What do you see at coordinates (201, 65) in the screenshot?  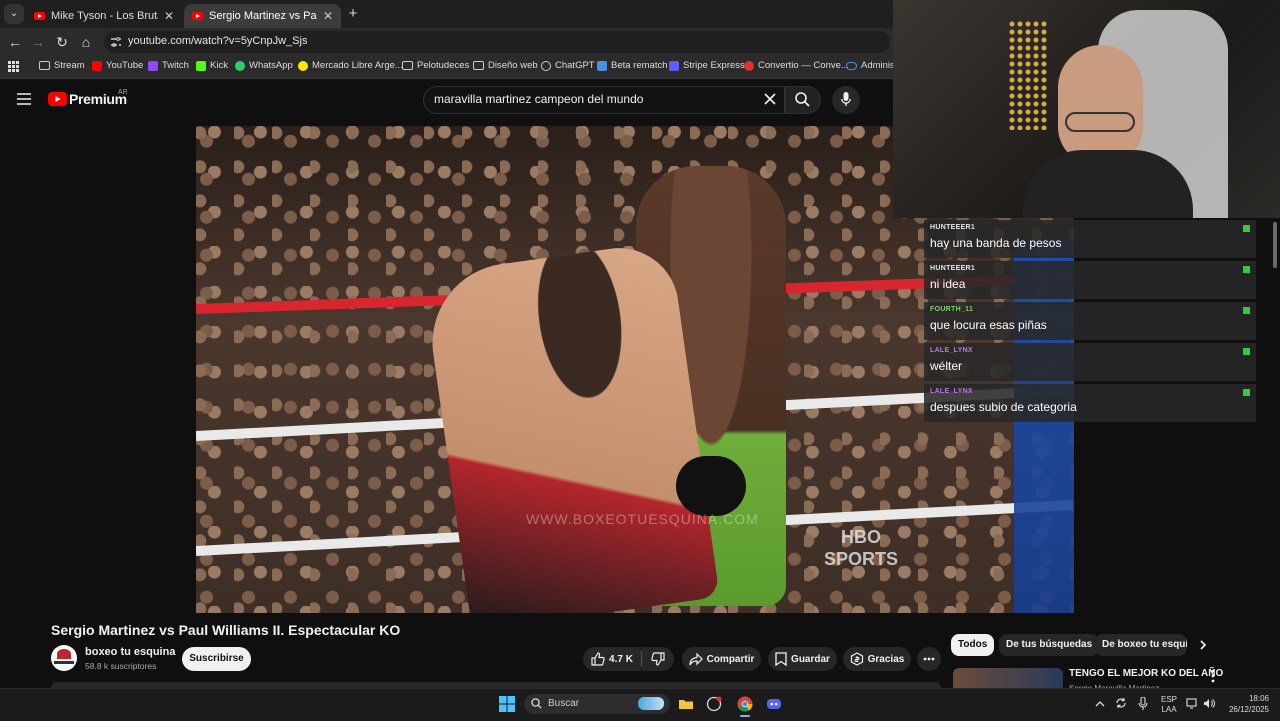 I see `kick-icon` at bounding box center [201, 65].